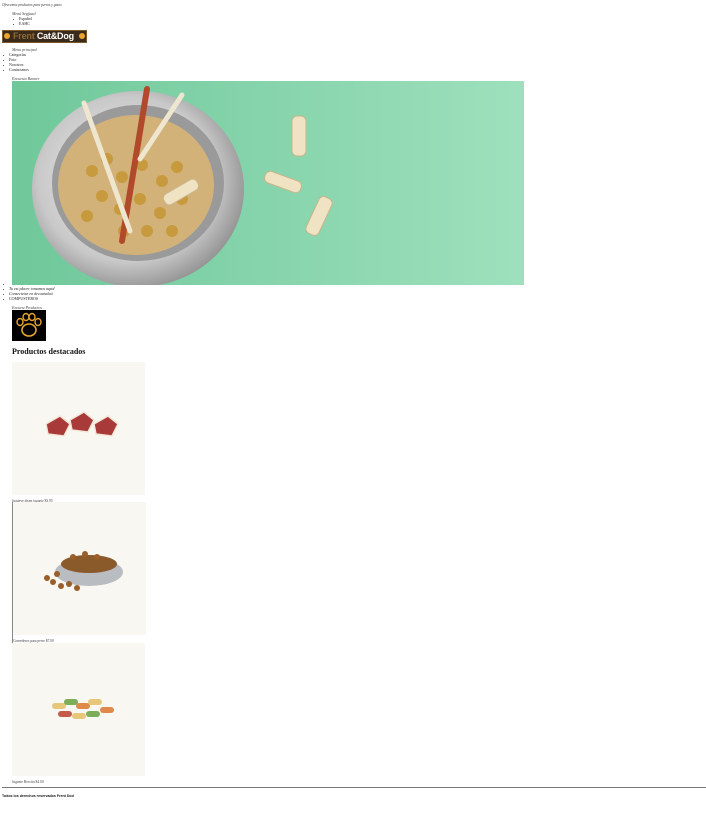  Describe the element at coordinates (19, 23) in the screenshot. I see `language-option-2: EAHC` at that location.